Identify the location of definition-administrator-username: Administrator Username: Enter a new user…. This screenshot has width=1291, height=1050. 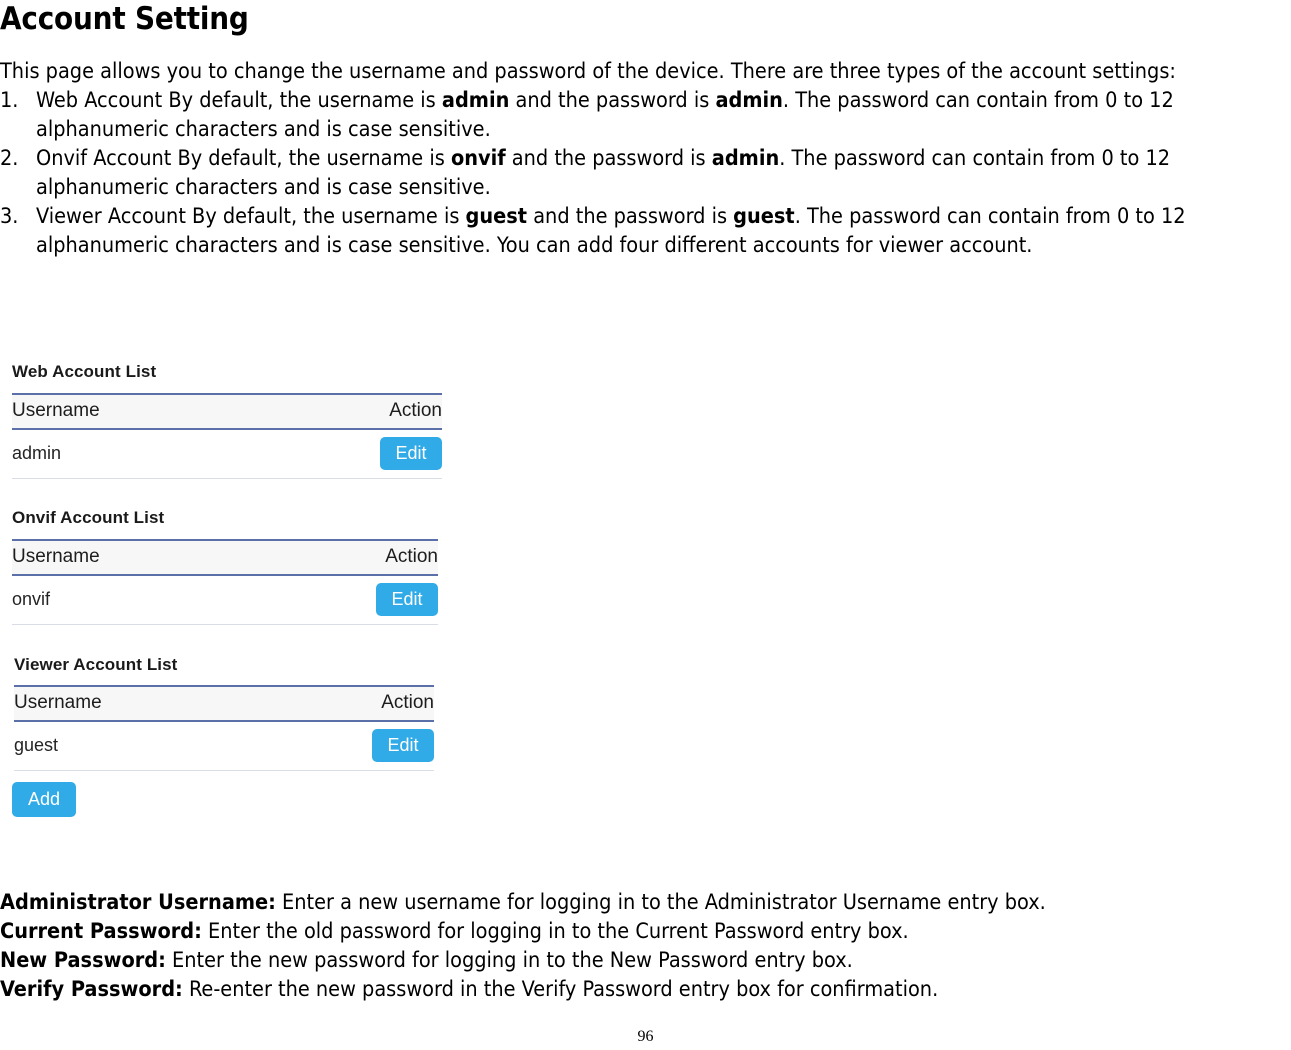
(645, 902).